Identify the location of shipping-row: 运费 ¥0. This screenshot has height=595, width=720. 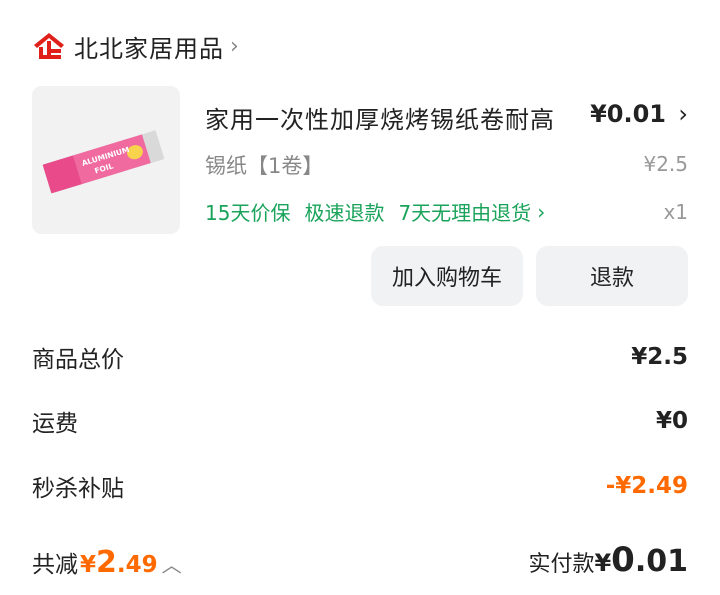
(360, 421).